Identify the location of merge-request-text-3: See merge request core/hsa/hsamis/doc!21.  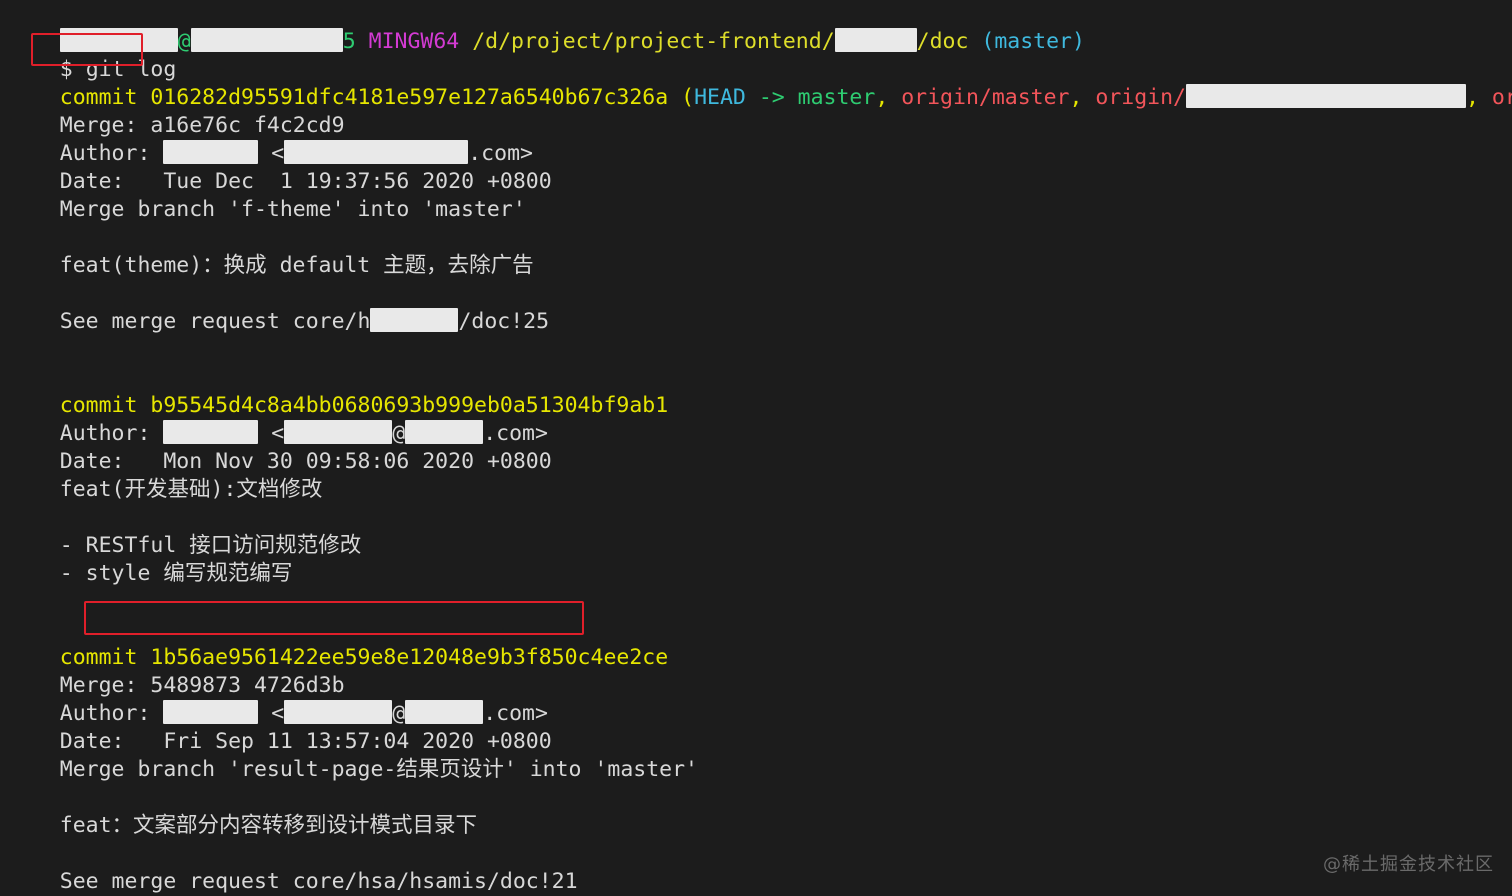
(318, 881).